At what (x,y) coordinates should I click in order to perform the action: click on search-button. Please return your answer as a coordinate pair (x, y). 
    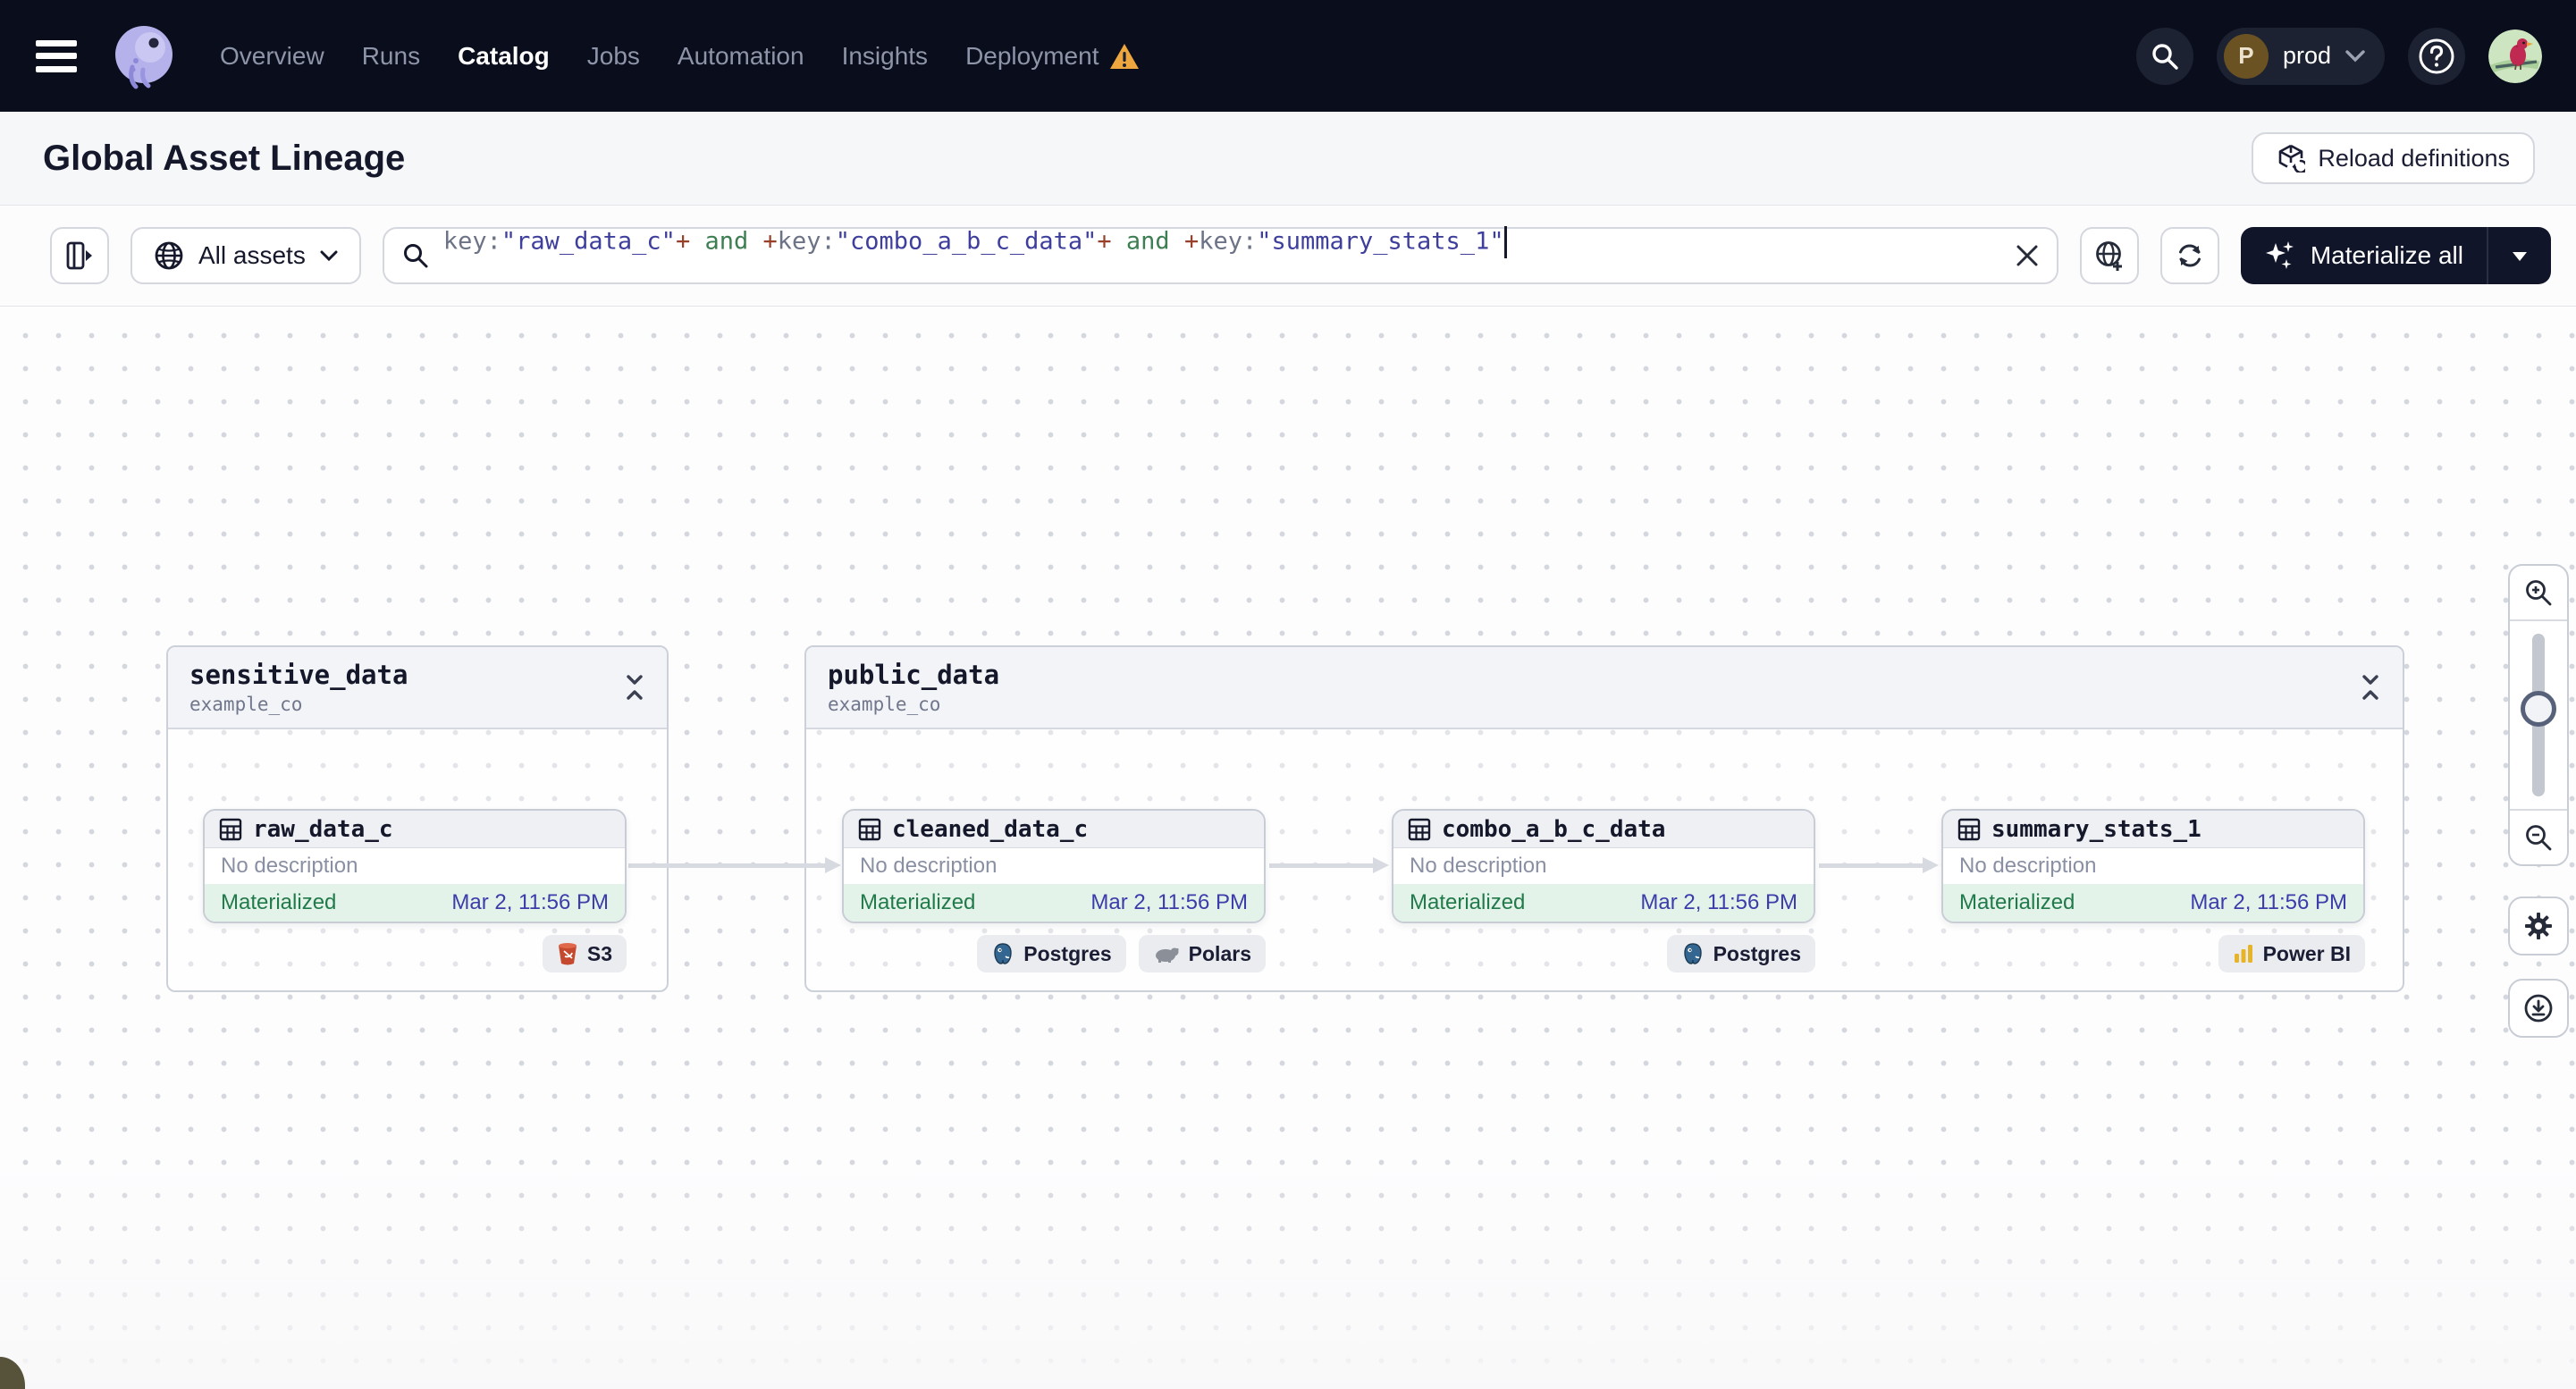
    Looking at the image, I should click on (2164, 56).